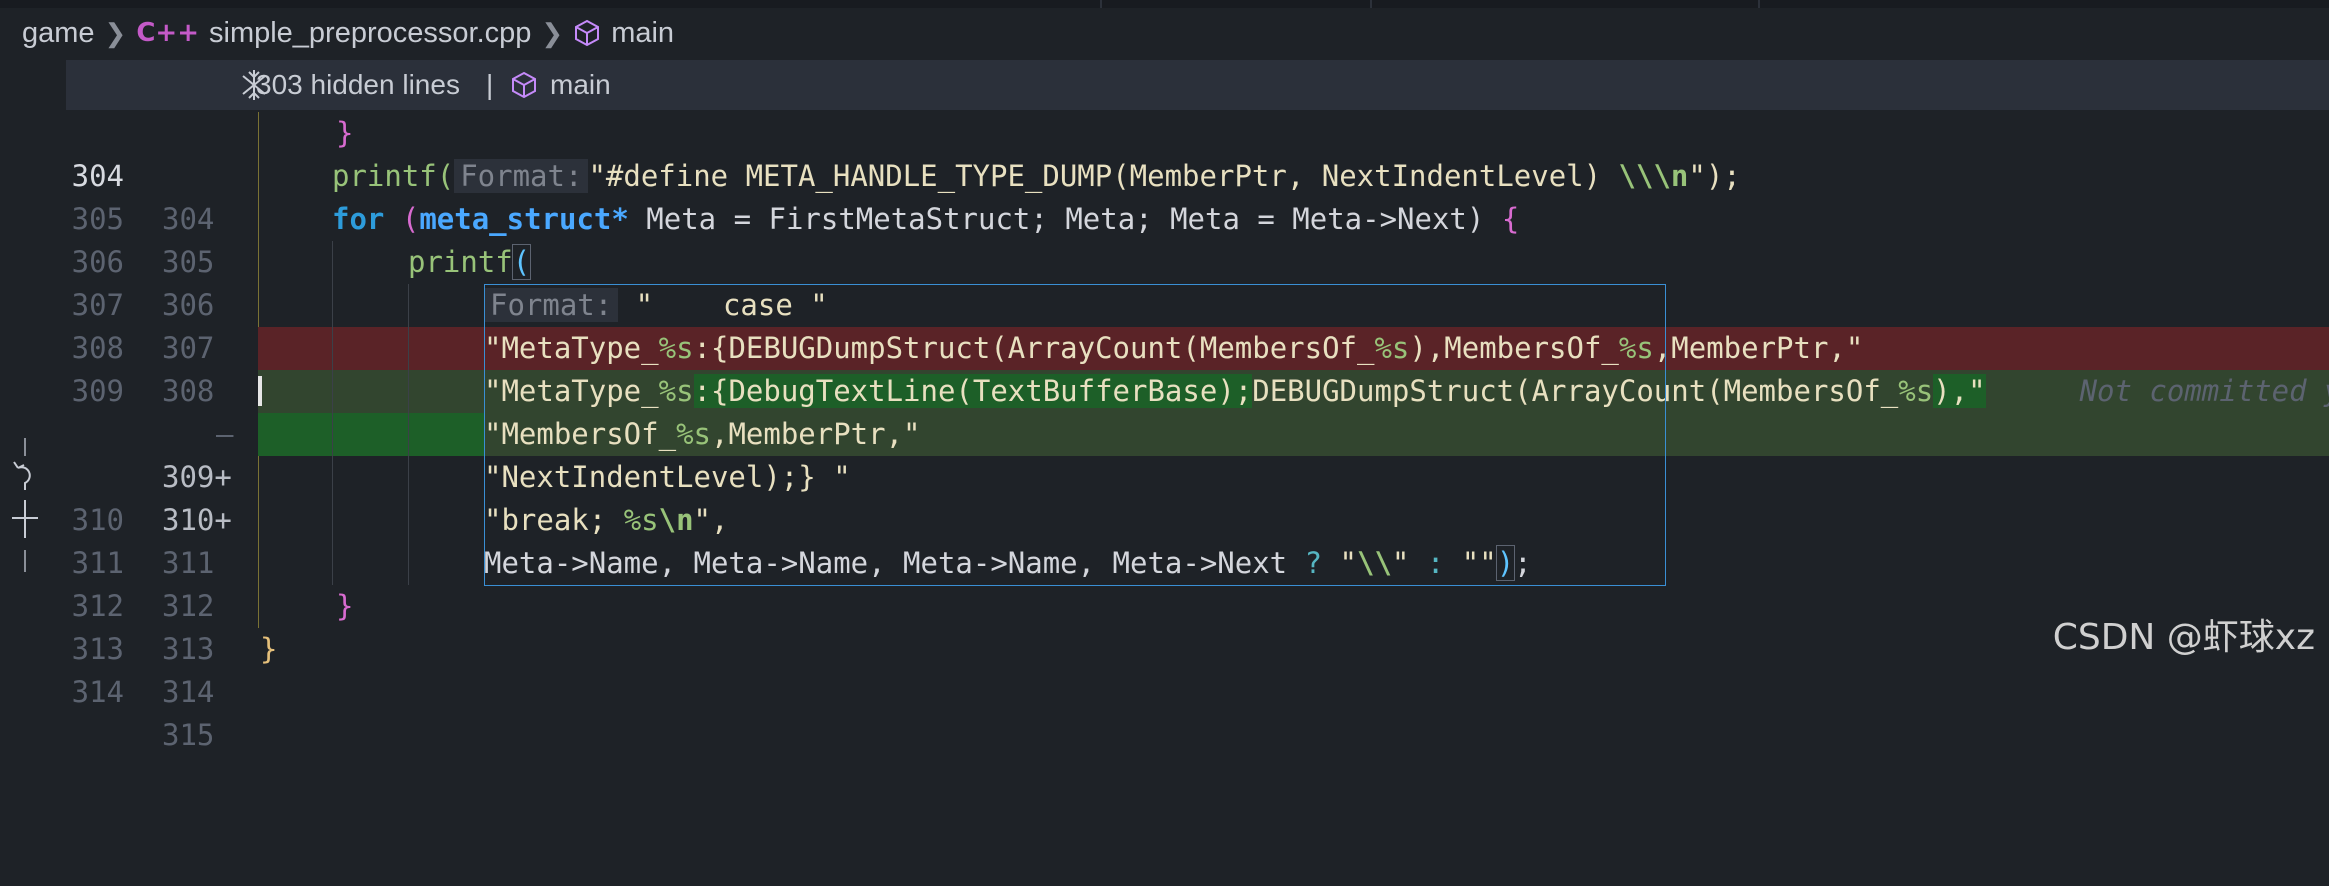 The image size is (2329, 886). What do you see at coordinates (1197, 475) in the screenshot?
I see `code-line-added: 310+ "MembersOf_%s,MemberPtr,"` at bounding box center [1197, 475].